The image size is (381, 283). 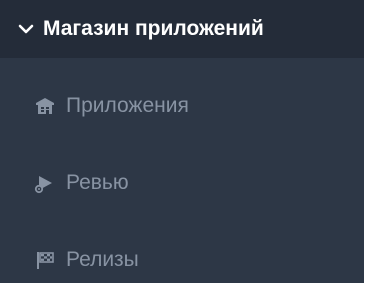 What do you see at coordinates (97, 182) in the screenshot?
I see `sidebar-item-label: Ревью` at bounding box center [97, 182].